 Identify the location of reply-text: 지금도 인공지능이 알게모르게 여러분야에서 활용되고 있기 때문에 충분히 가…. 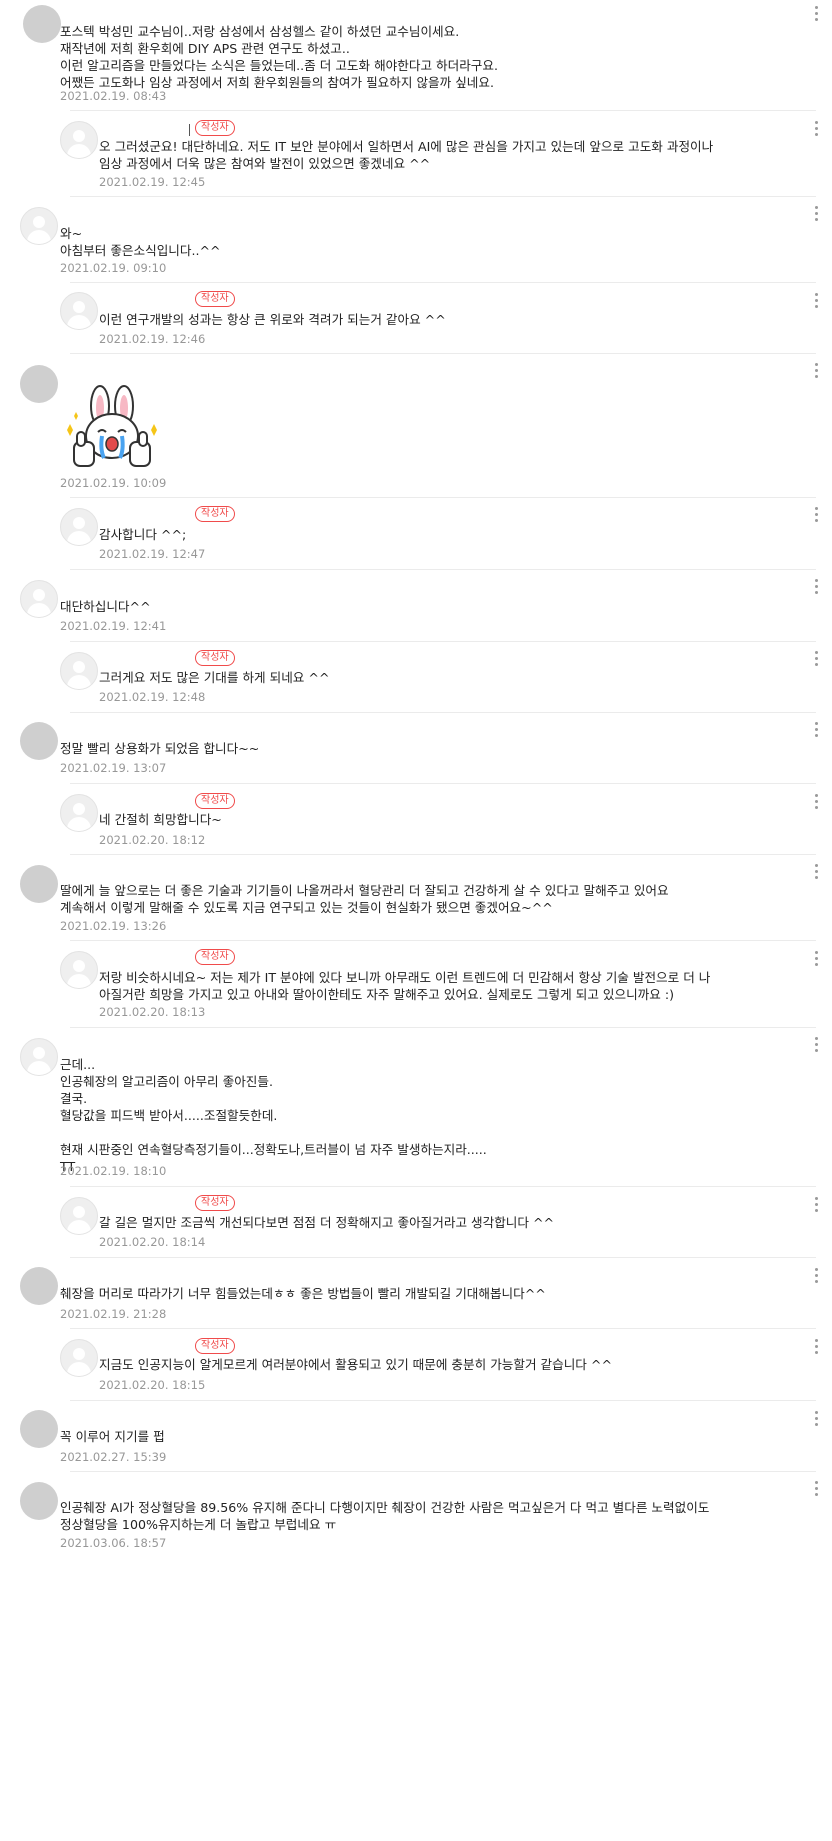
(355, 1364).